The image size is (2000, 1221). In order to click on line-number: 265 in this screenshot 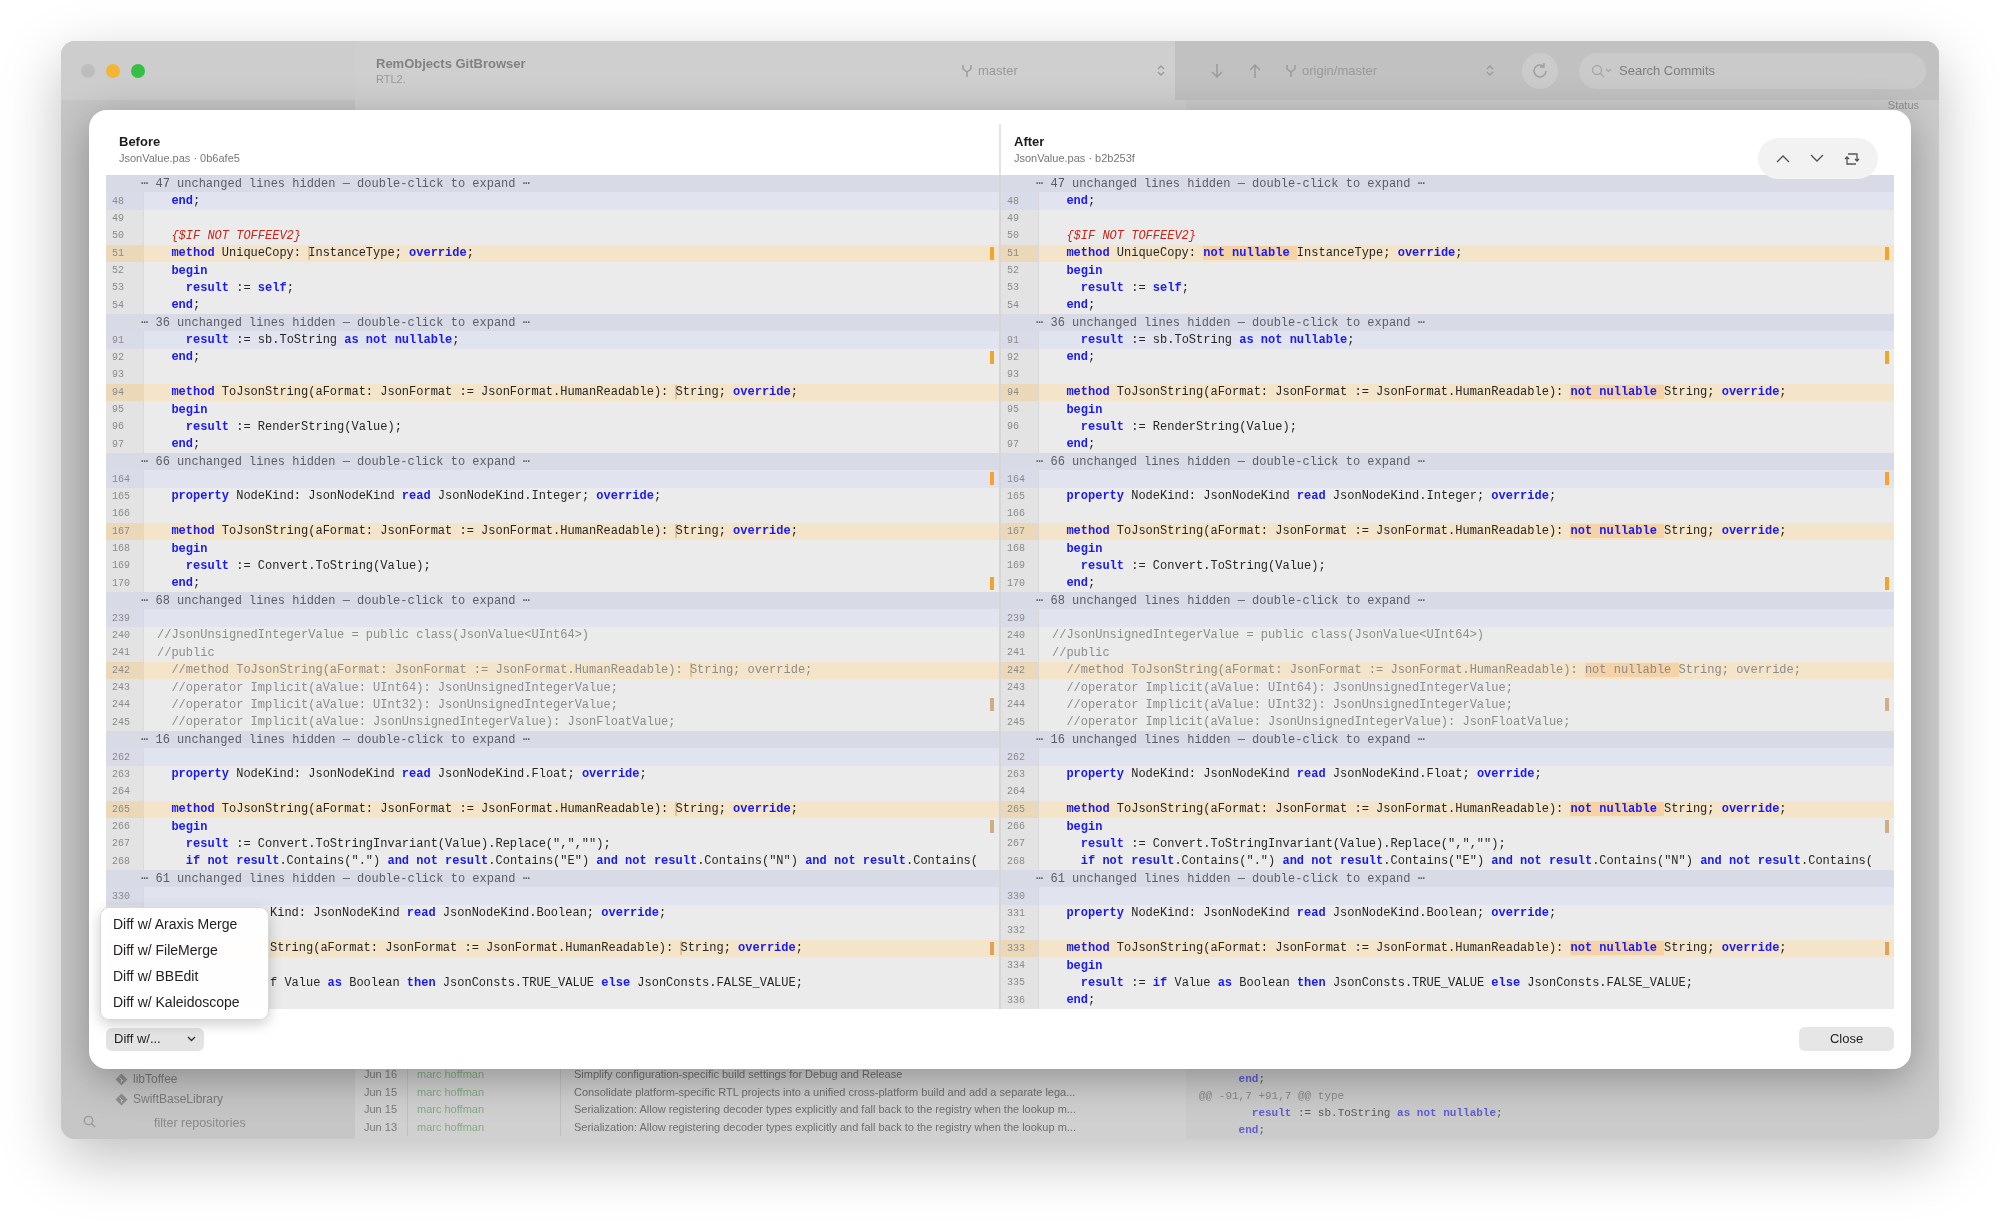, I will do `click(121, 809)`.